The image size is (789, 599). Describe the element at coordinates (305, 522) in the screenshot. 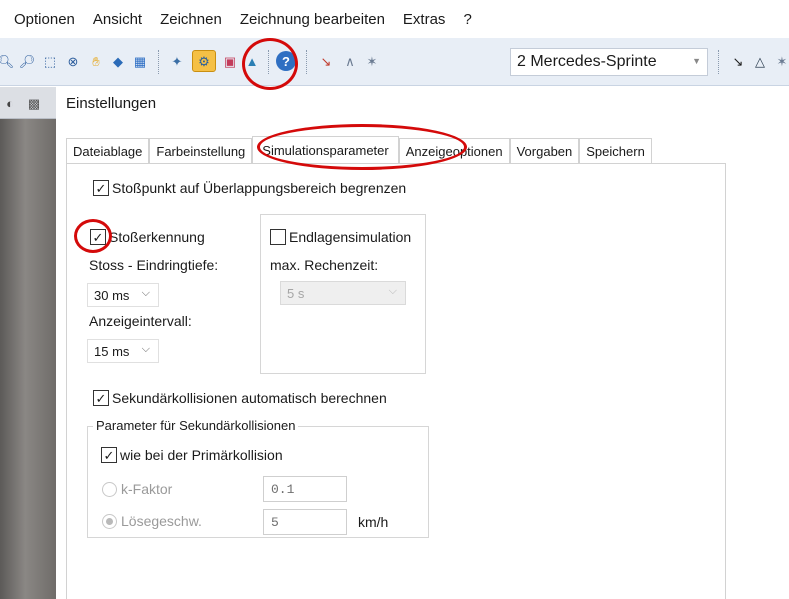

I see `separation-speed-input: 5` at that location.